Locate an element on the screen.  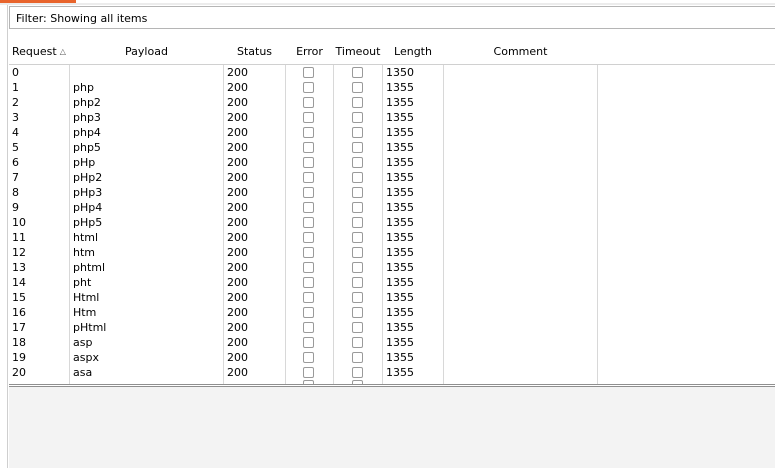
table-row: 11 html 200 1355 is located at coordinates (392, 237).